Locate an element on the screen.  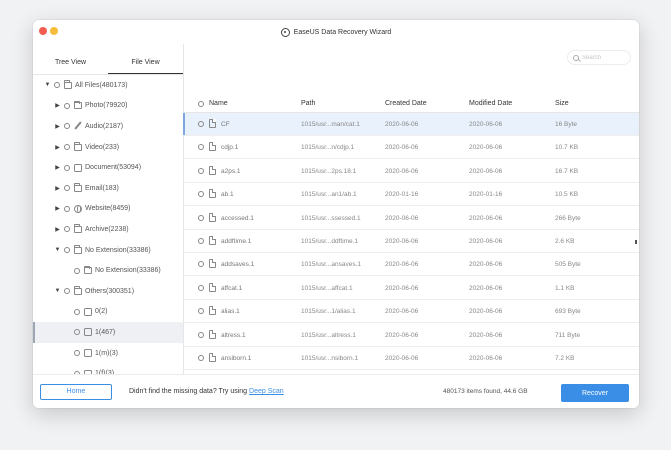
tree-item-label: 0(2) is located at coordinates (101, 312).